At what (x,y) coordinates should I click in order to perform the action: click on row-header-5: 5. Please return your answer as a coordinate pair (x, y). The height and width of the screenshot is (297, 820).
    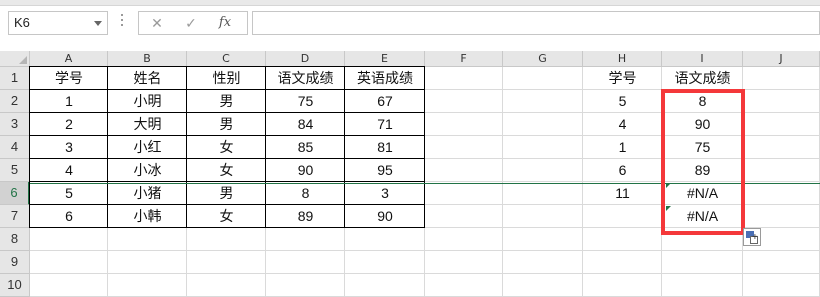
    Looking at the image, I should click on (15, 170).